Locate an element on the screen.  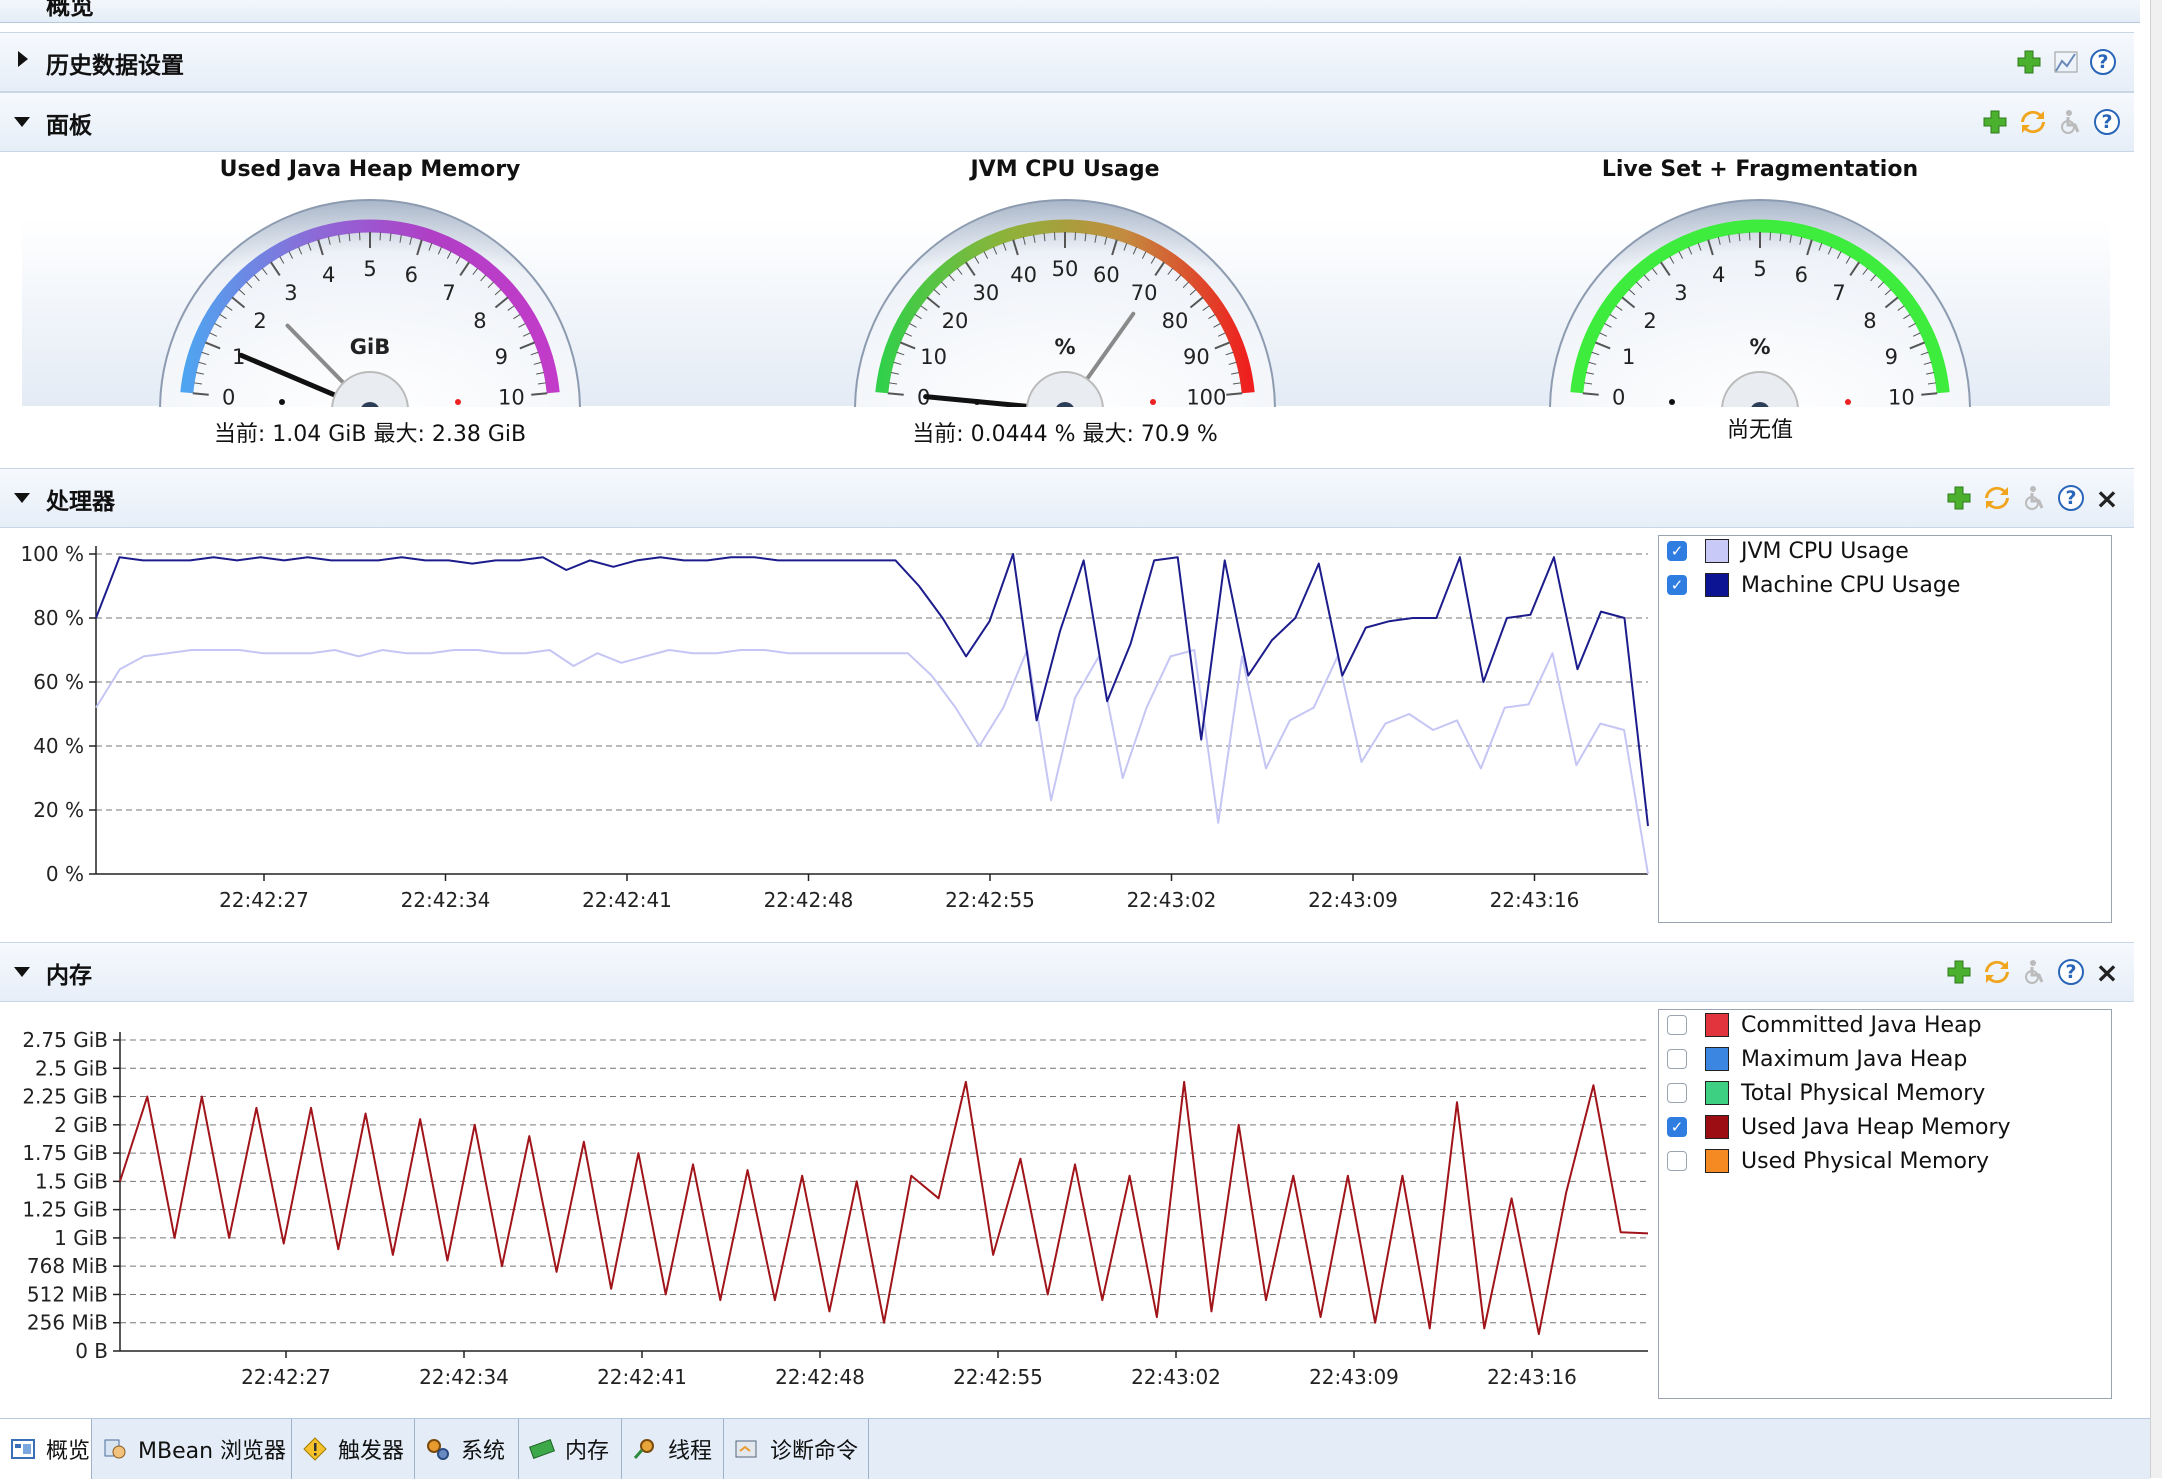
legend-row: Maximum Java Heap is located at coordinates (1817, 1059).